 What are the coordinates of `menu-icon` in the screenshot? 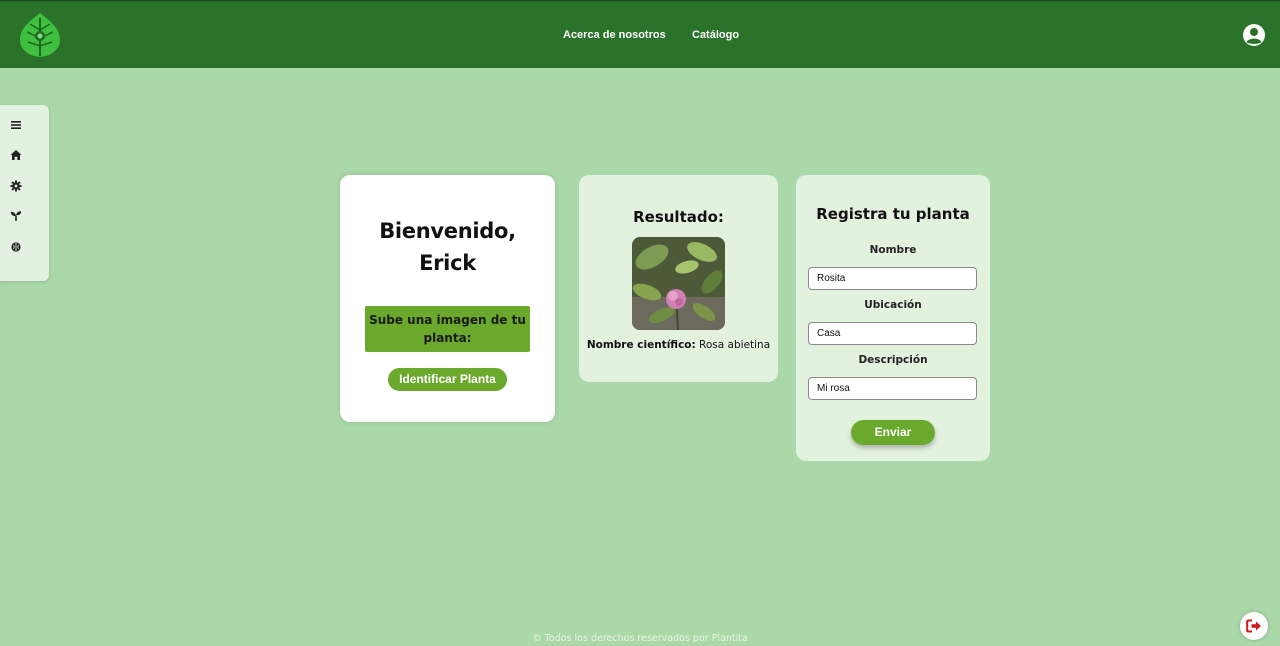 It's located at (16, 125).